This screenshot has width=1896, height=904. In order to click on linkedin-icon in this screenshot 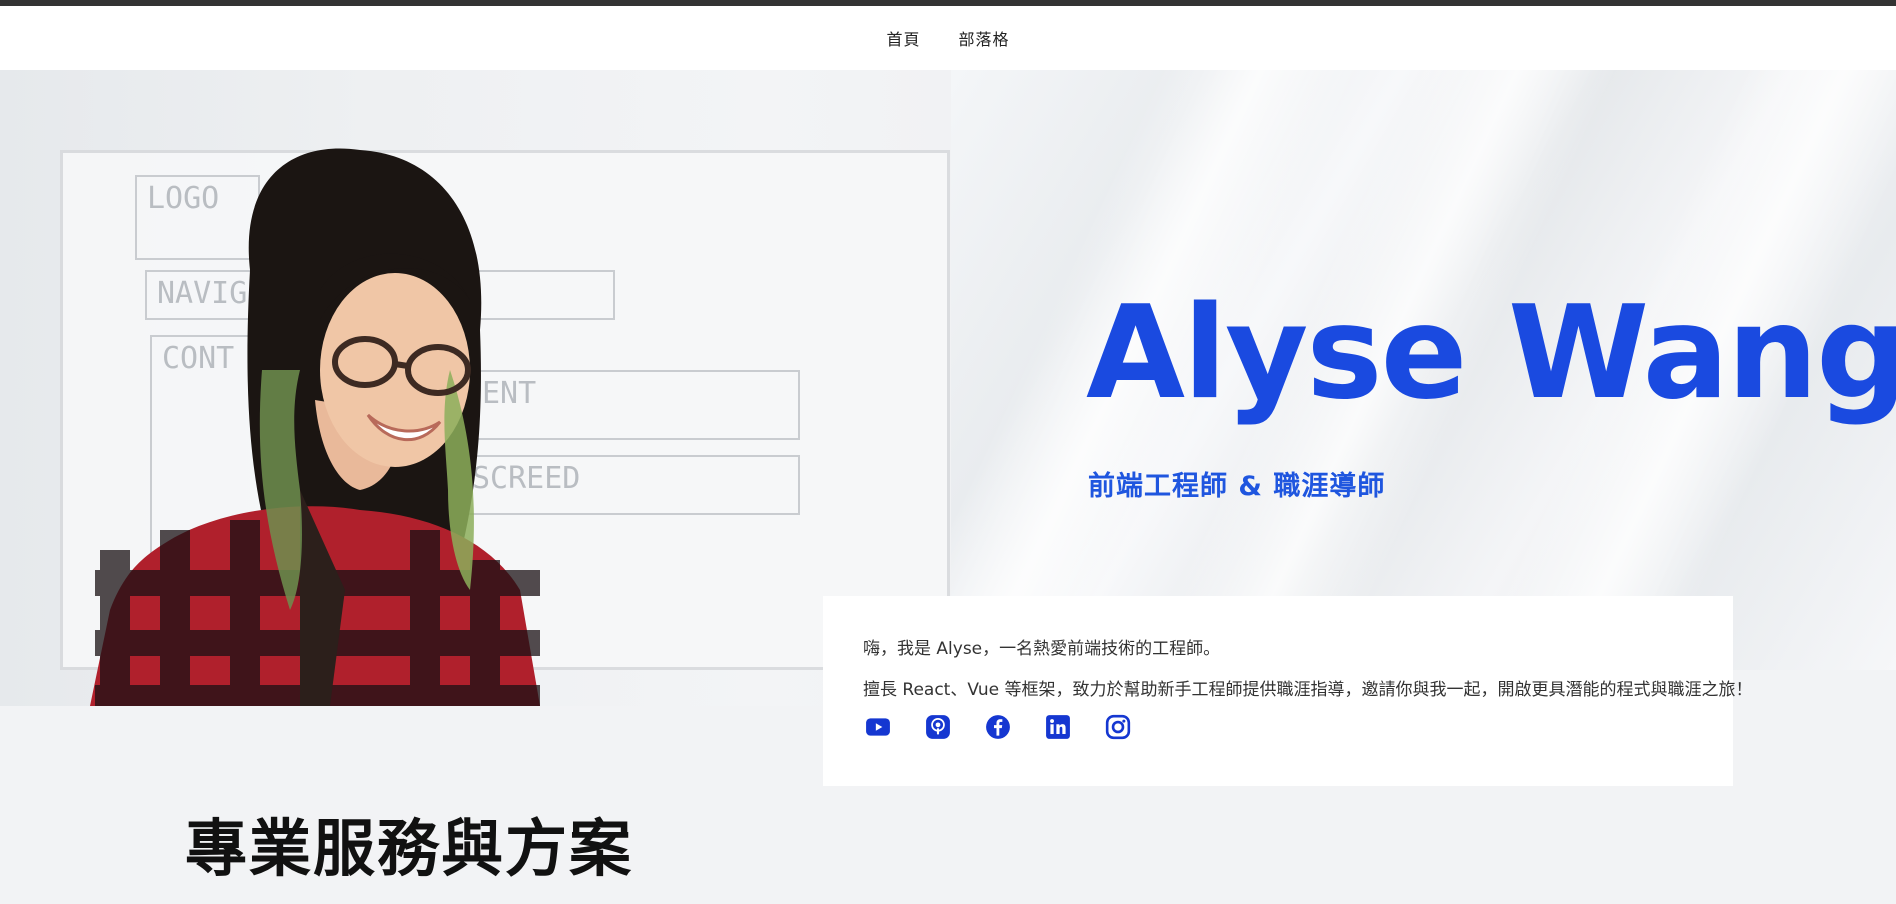, I will do `click(1058, 727)`.